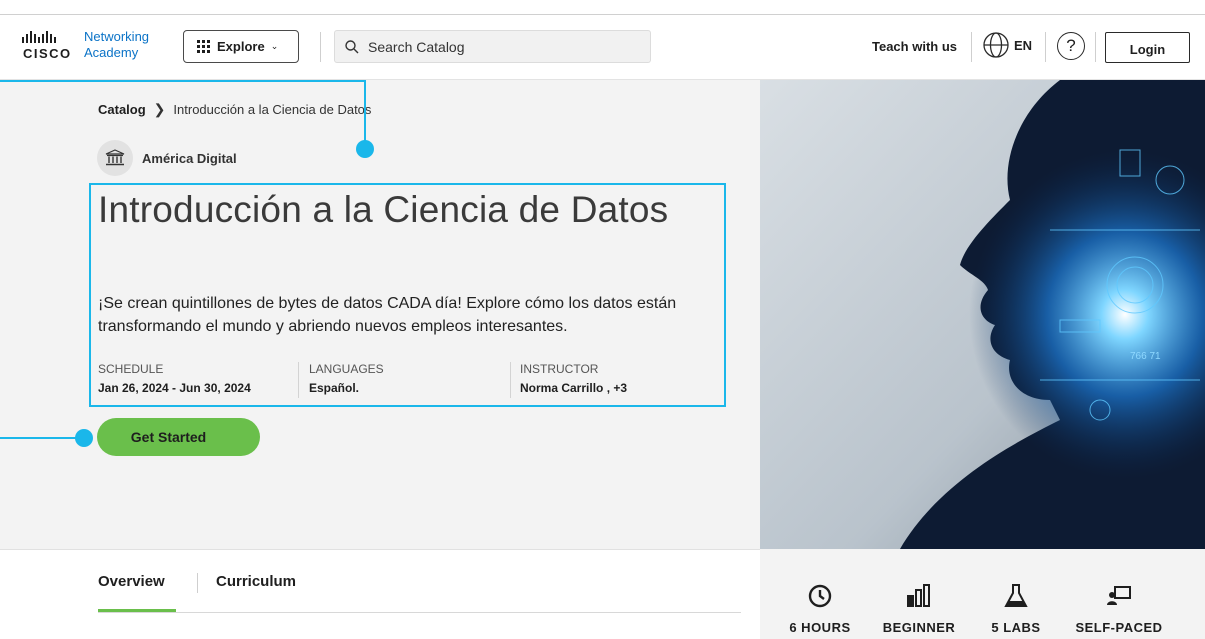 The width and height of the screenshot is (1205, 639). I want to click on explore-button: Explore ⌄, so click(241, 46).